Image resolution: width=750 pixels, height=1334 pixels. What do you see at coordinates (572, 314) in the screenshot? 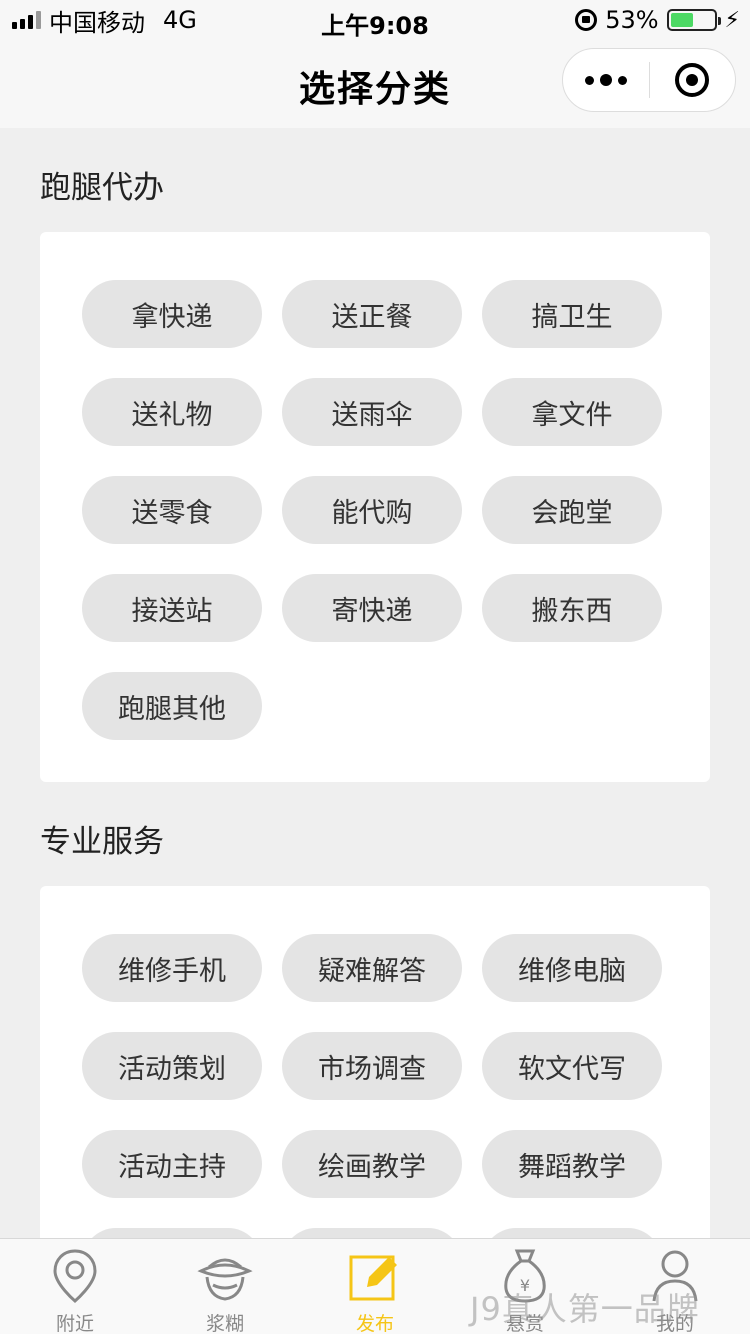
I see `category-chip: 搞卫生` at bounding box center [572, 314].